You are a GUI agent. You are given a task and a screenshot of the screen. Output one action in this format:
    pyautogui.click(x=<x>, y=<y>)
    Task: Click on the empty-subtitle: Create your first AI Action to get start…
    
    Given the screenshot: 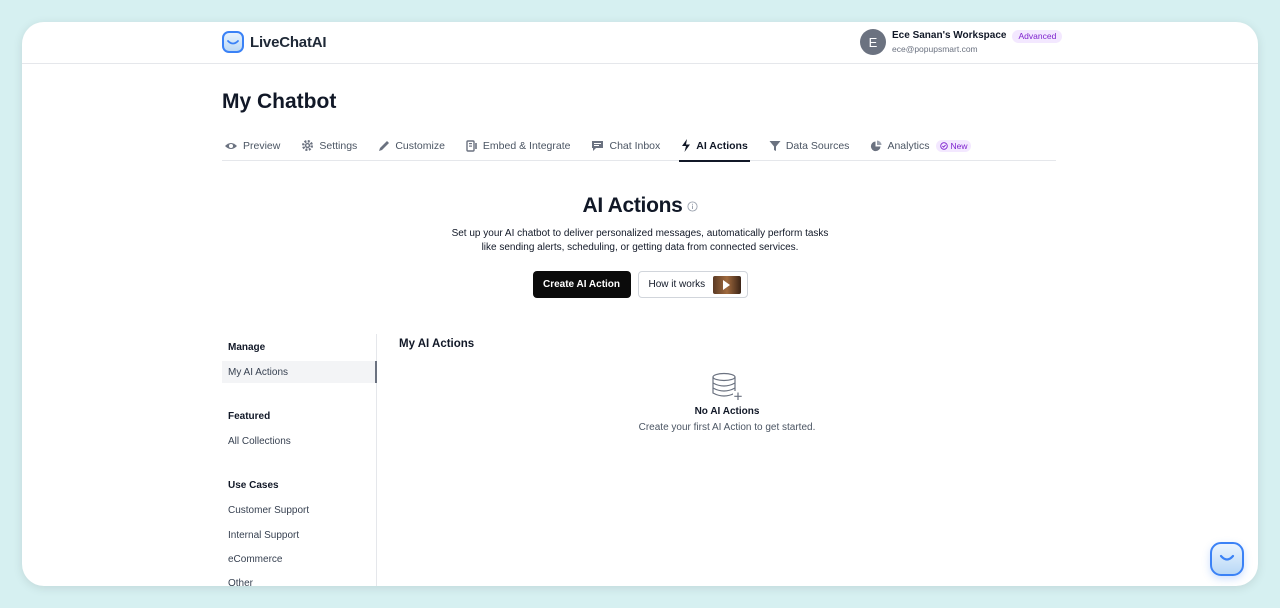 What is the action you would take?
    pyautogui.click(x=727, y=427)
    